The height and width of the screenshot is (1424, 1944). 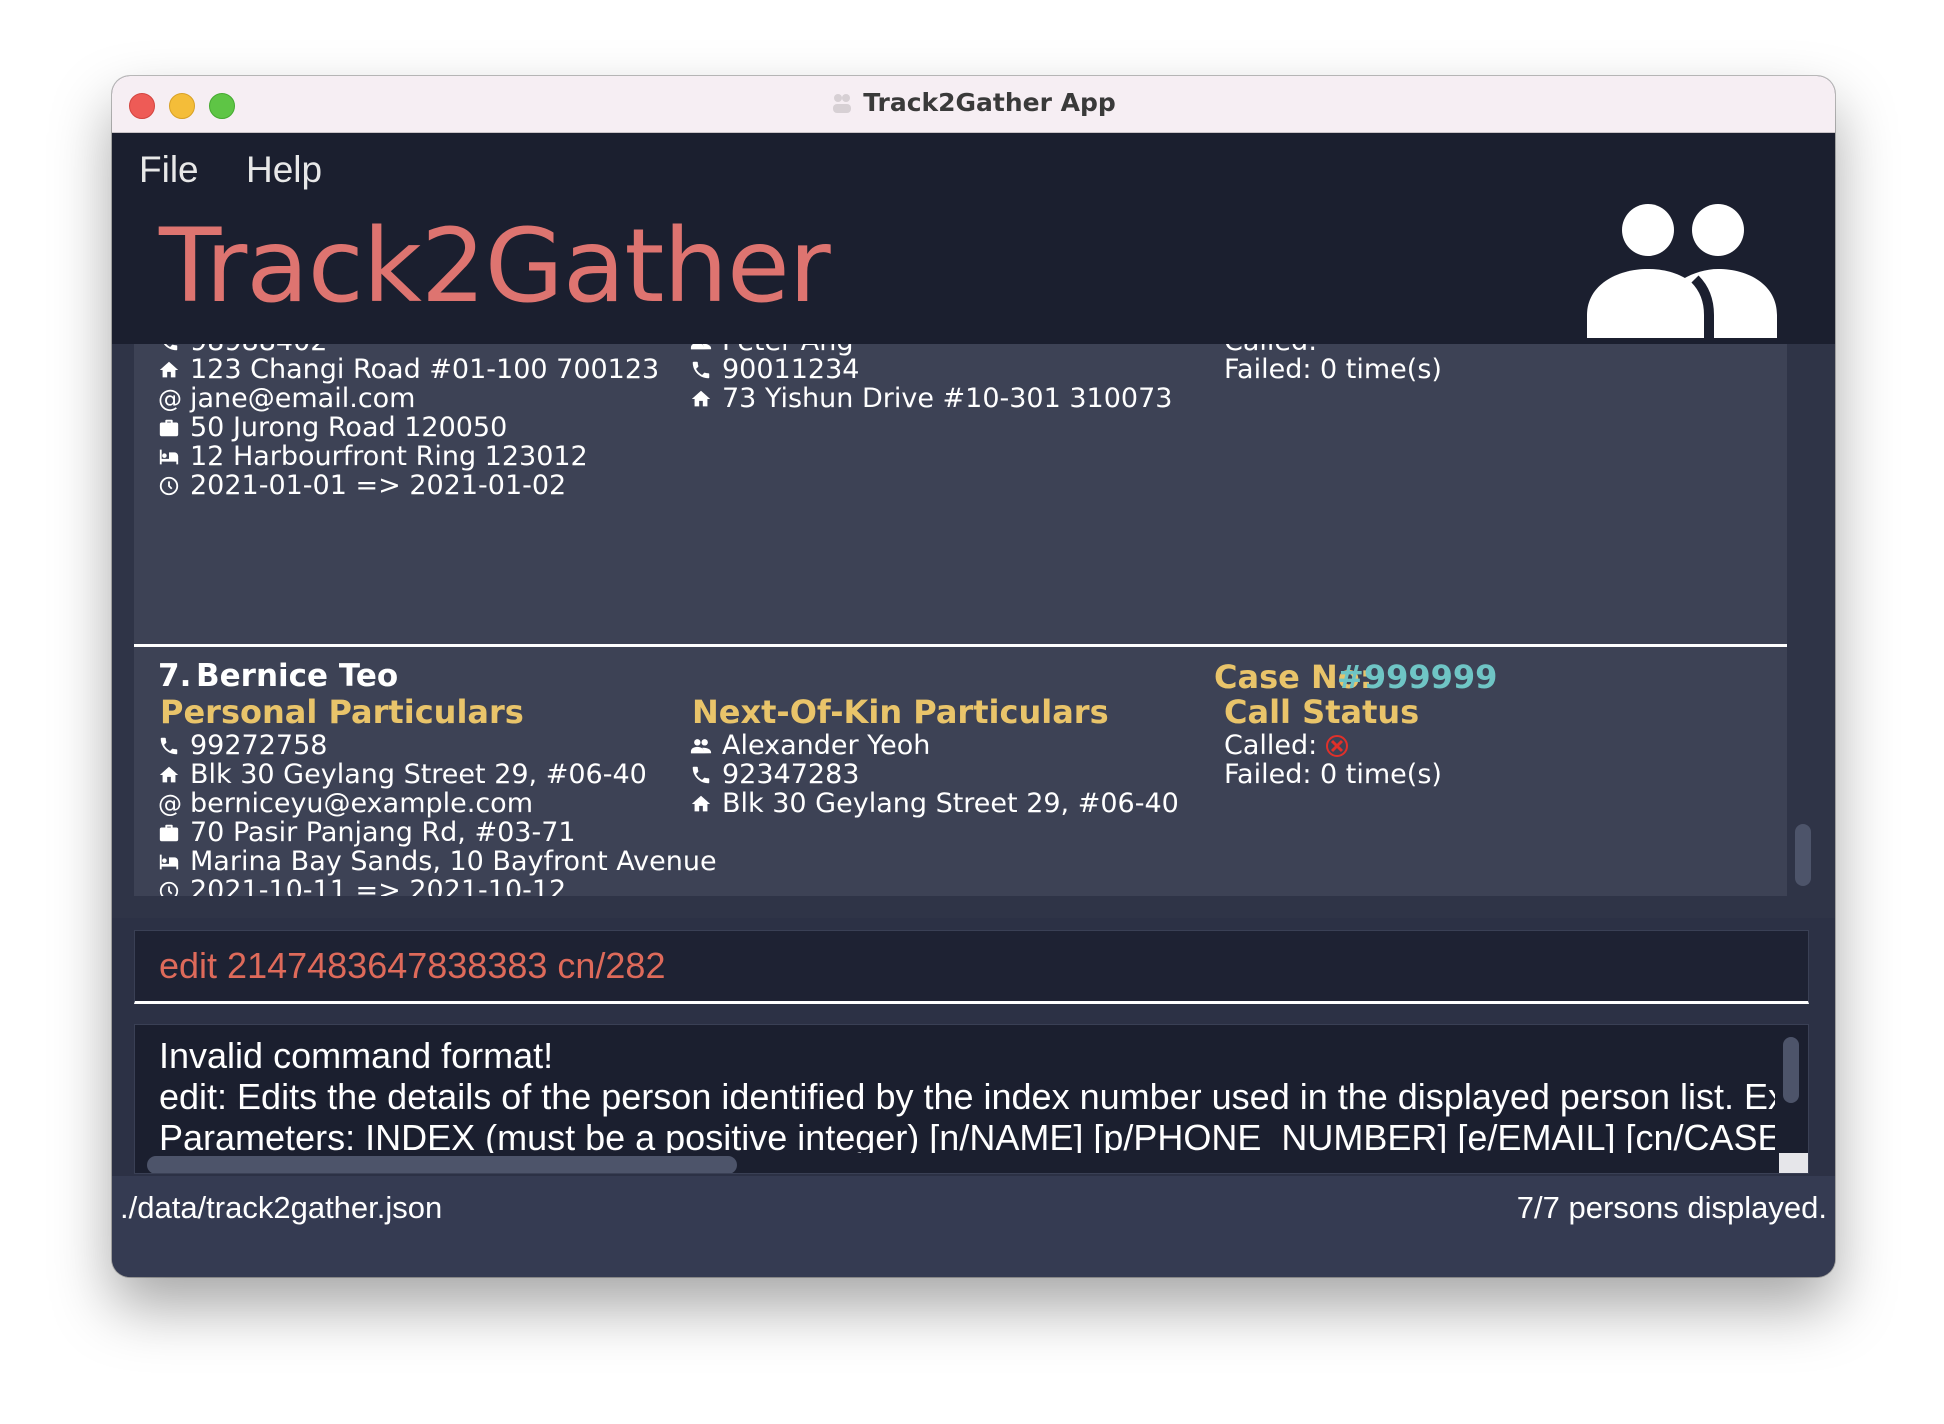 I want to click on card-called-label: Called:, so click(x=1271, y=745).